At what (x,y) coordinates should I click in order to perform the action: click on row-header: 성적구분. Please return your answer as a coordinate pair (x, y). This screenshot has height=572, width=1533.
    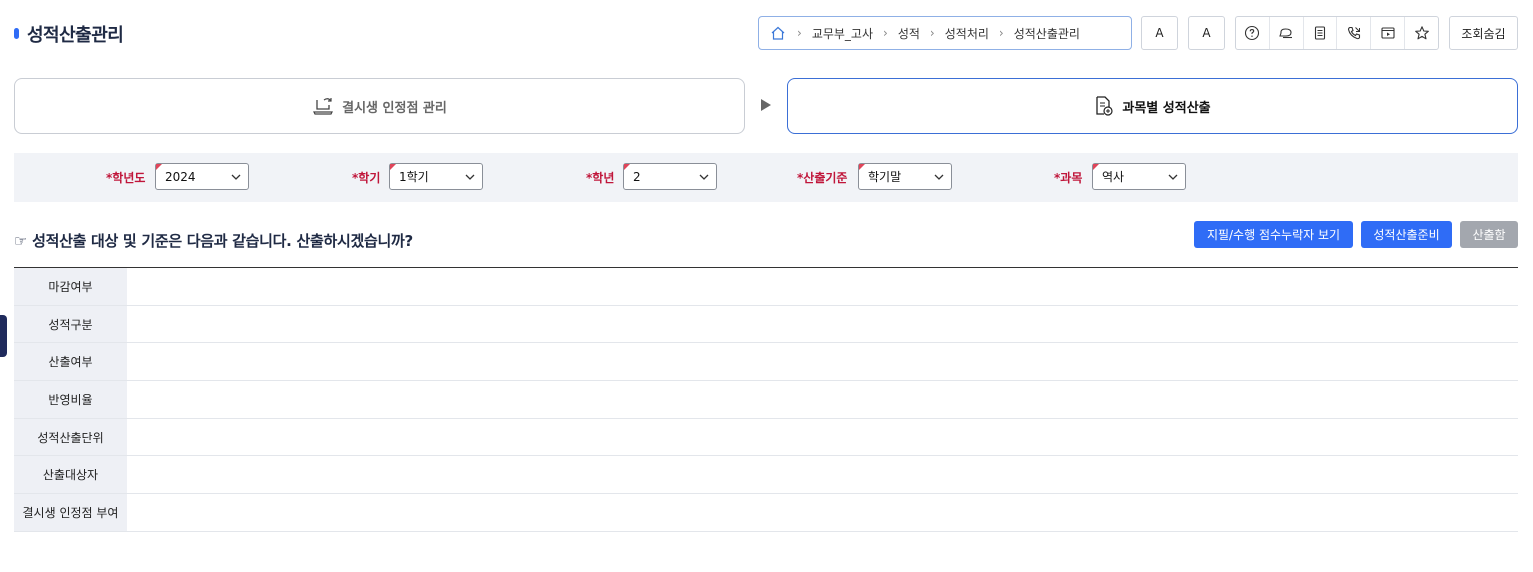
    Looking at the image, I should click on (70, 324).